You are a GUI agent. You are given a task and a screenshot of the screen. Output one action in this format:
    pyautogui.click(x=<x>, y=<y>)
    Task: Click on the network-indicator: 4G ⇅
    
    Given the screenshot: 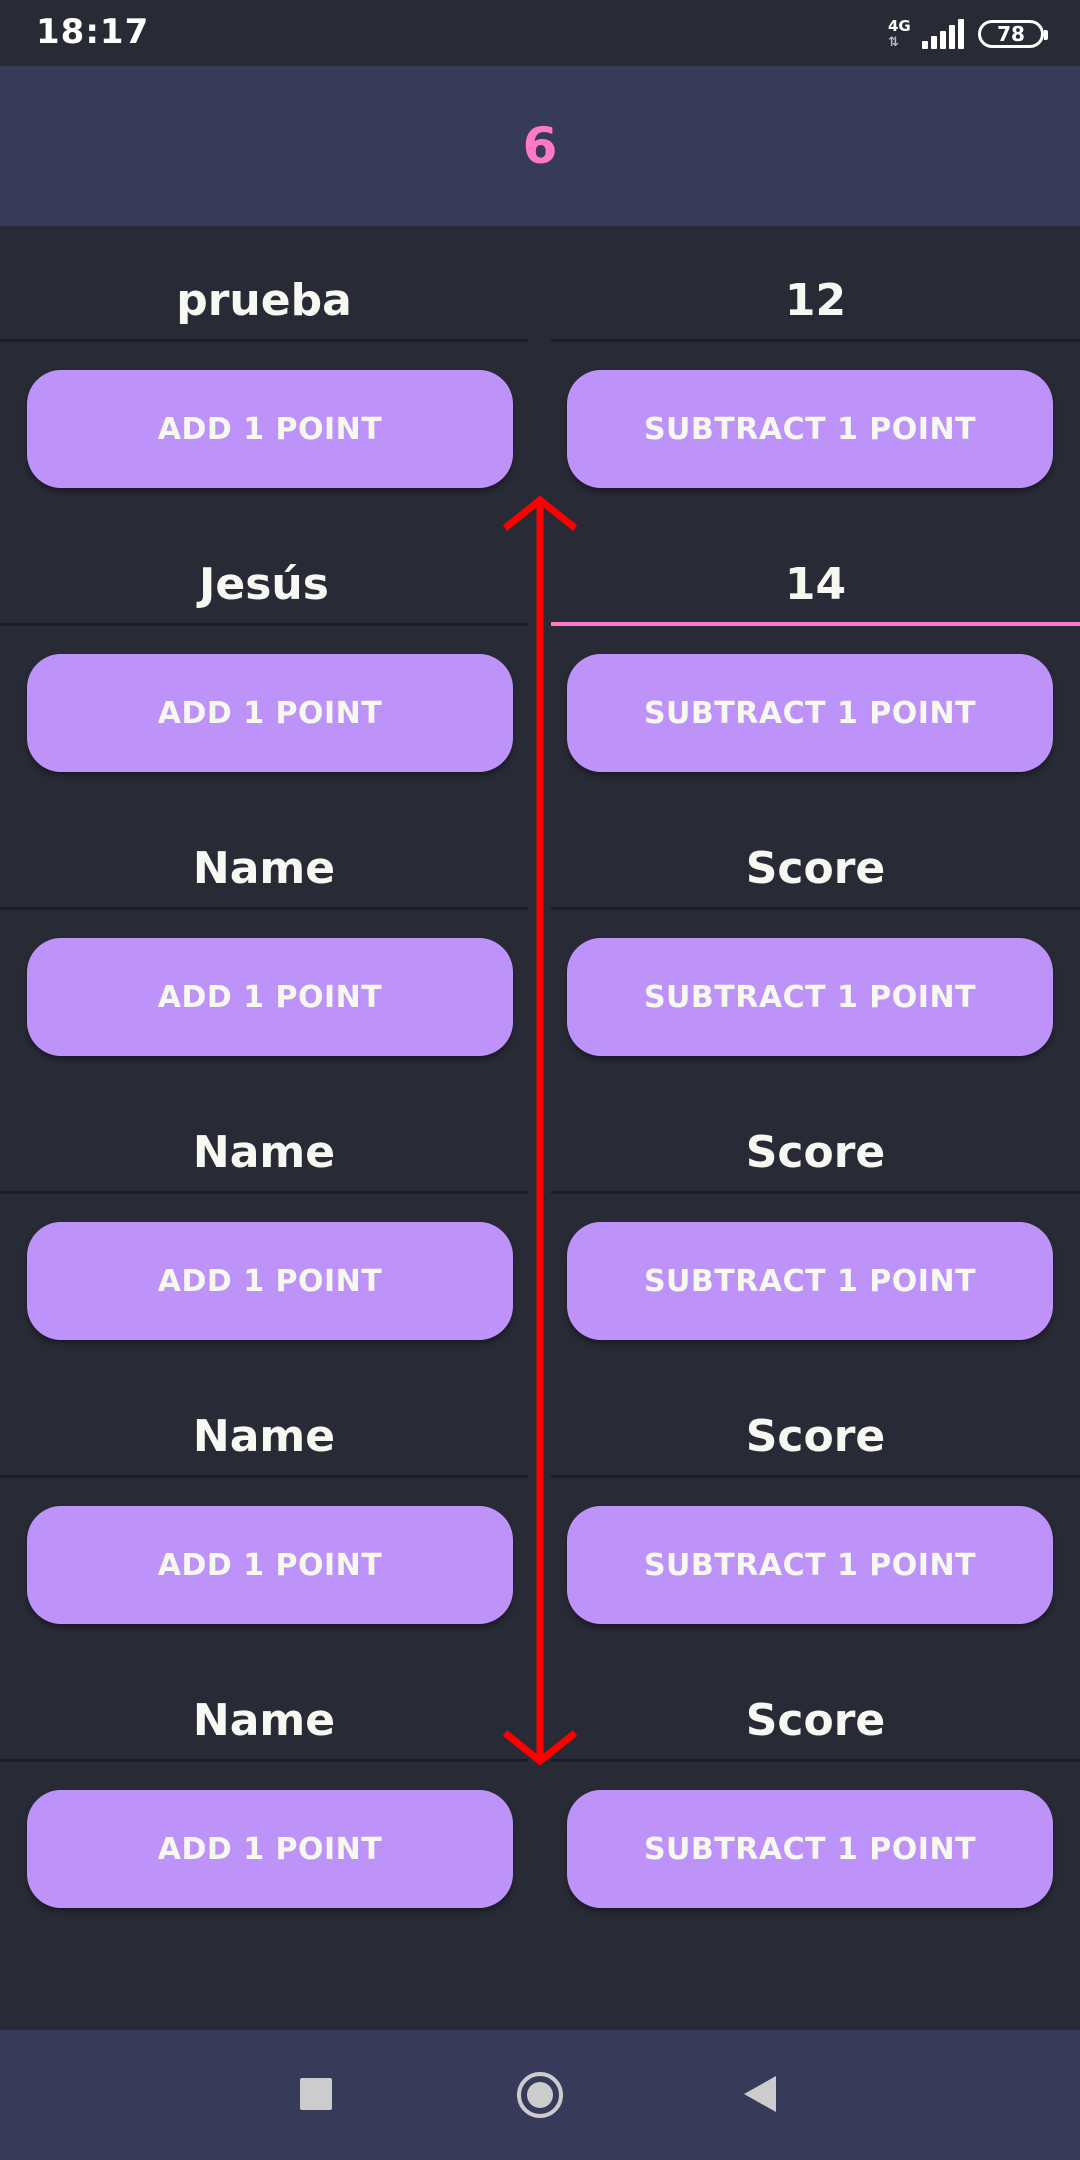 What is the action you would take?
    pyautogui.click(x=898, y=34)
    